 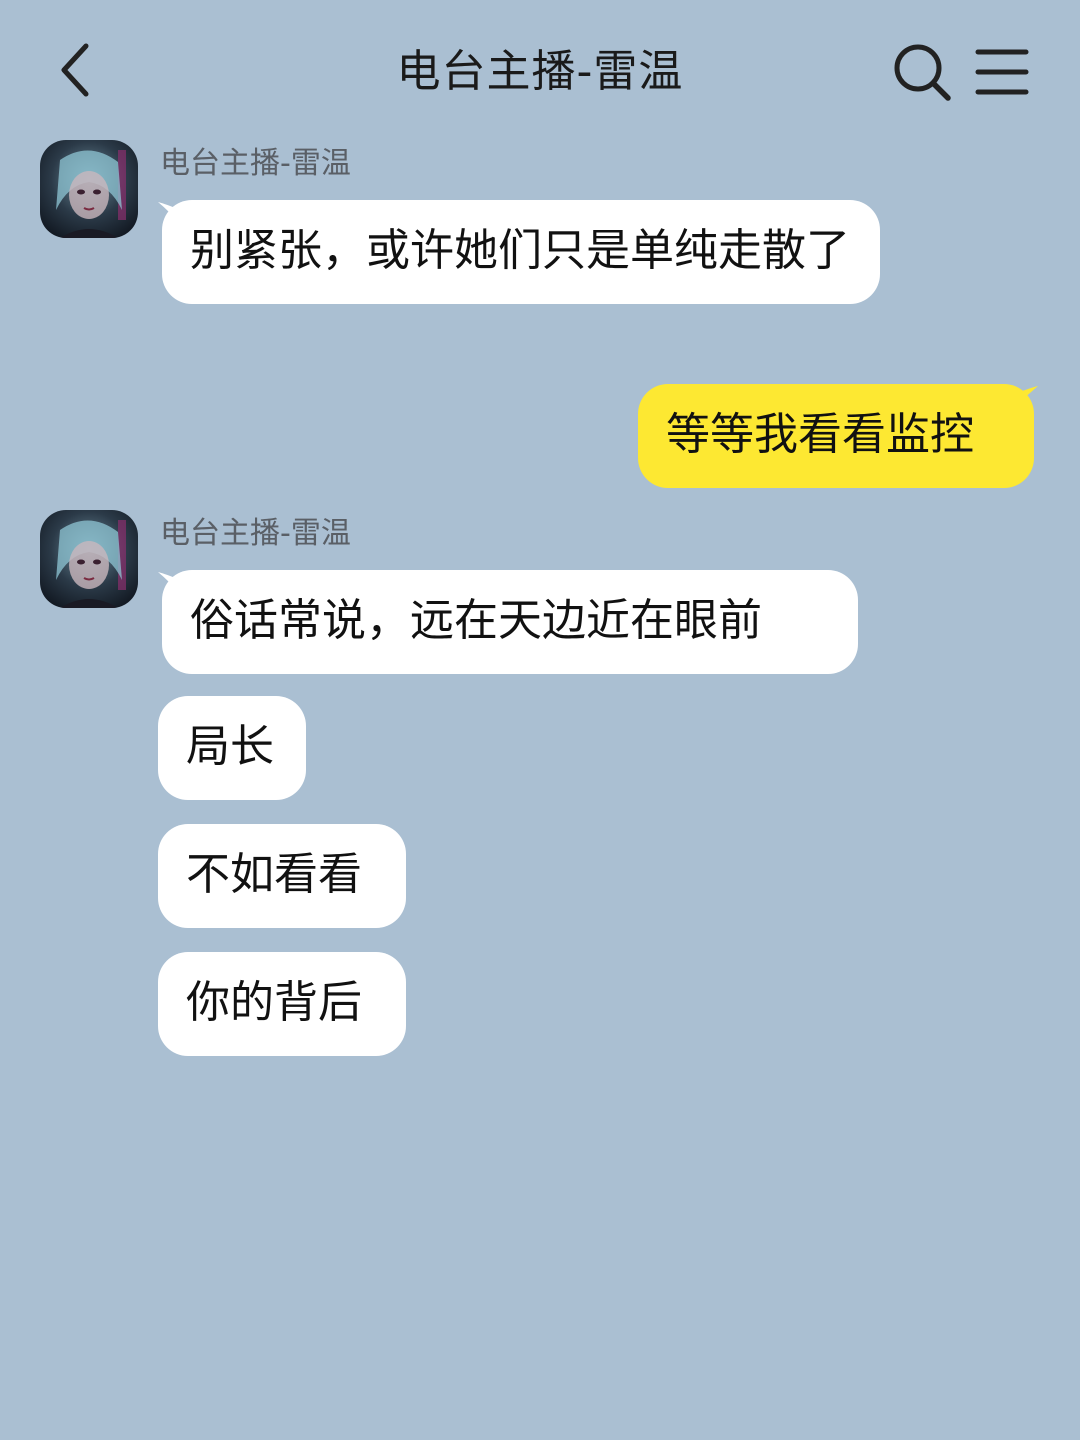 What do you see at coordinates (521, 252) in the screenshot?
I see `message-bubble: 别紧张，或许她们只是单纯走散了` at bounding box center [521, 252].